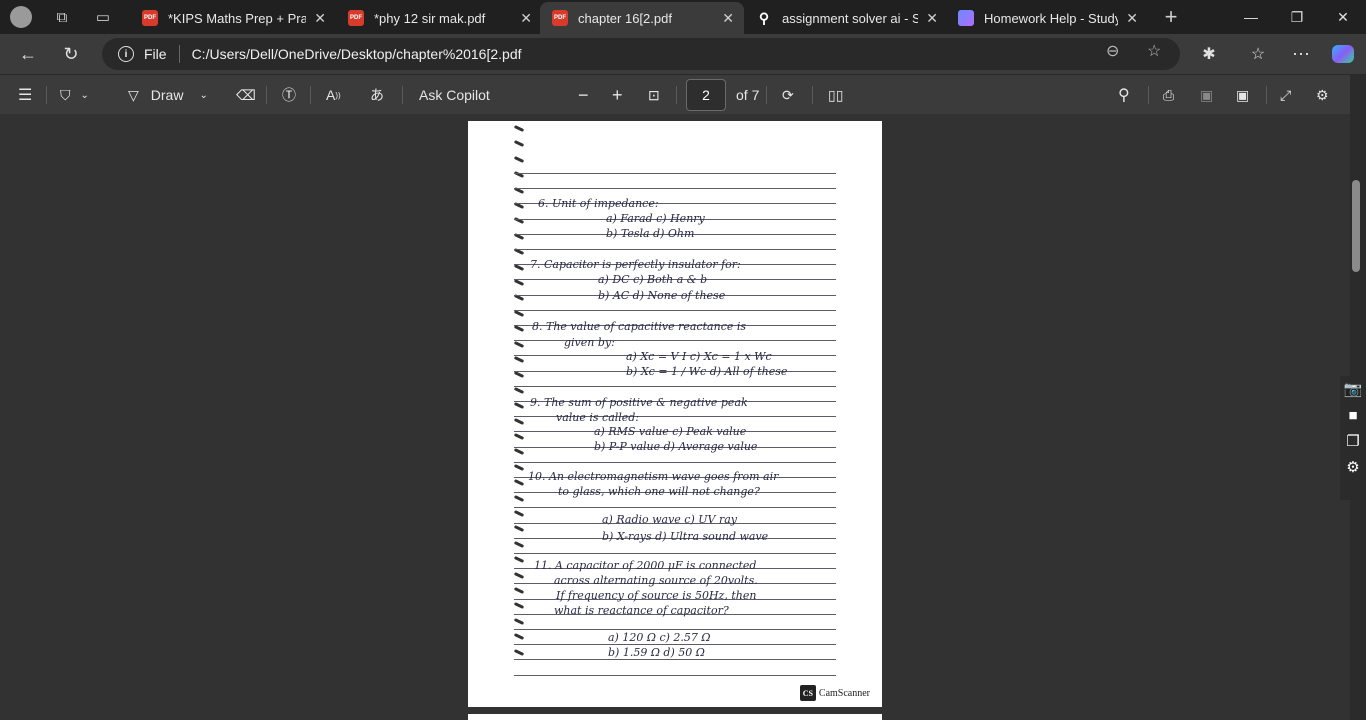 Image resolution: width=1366 pixels, height=720 pixels. I want to click on fullscreen-icon: ⤢, so click(1285, 95).